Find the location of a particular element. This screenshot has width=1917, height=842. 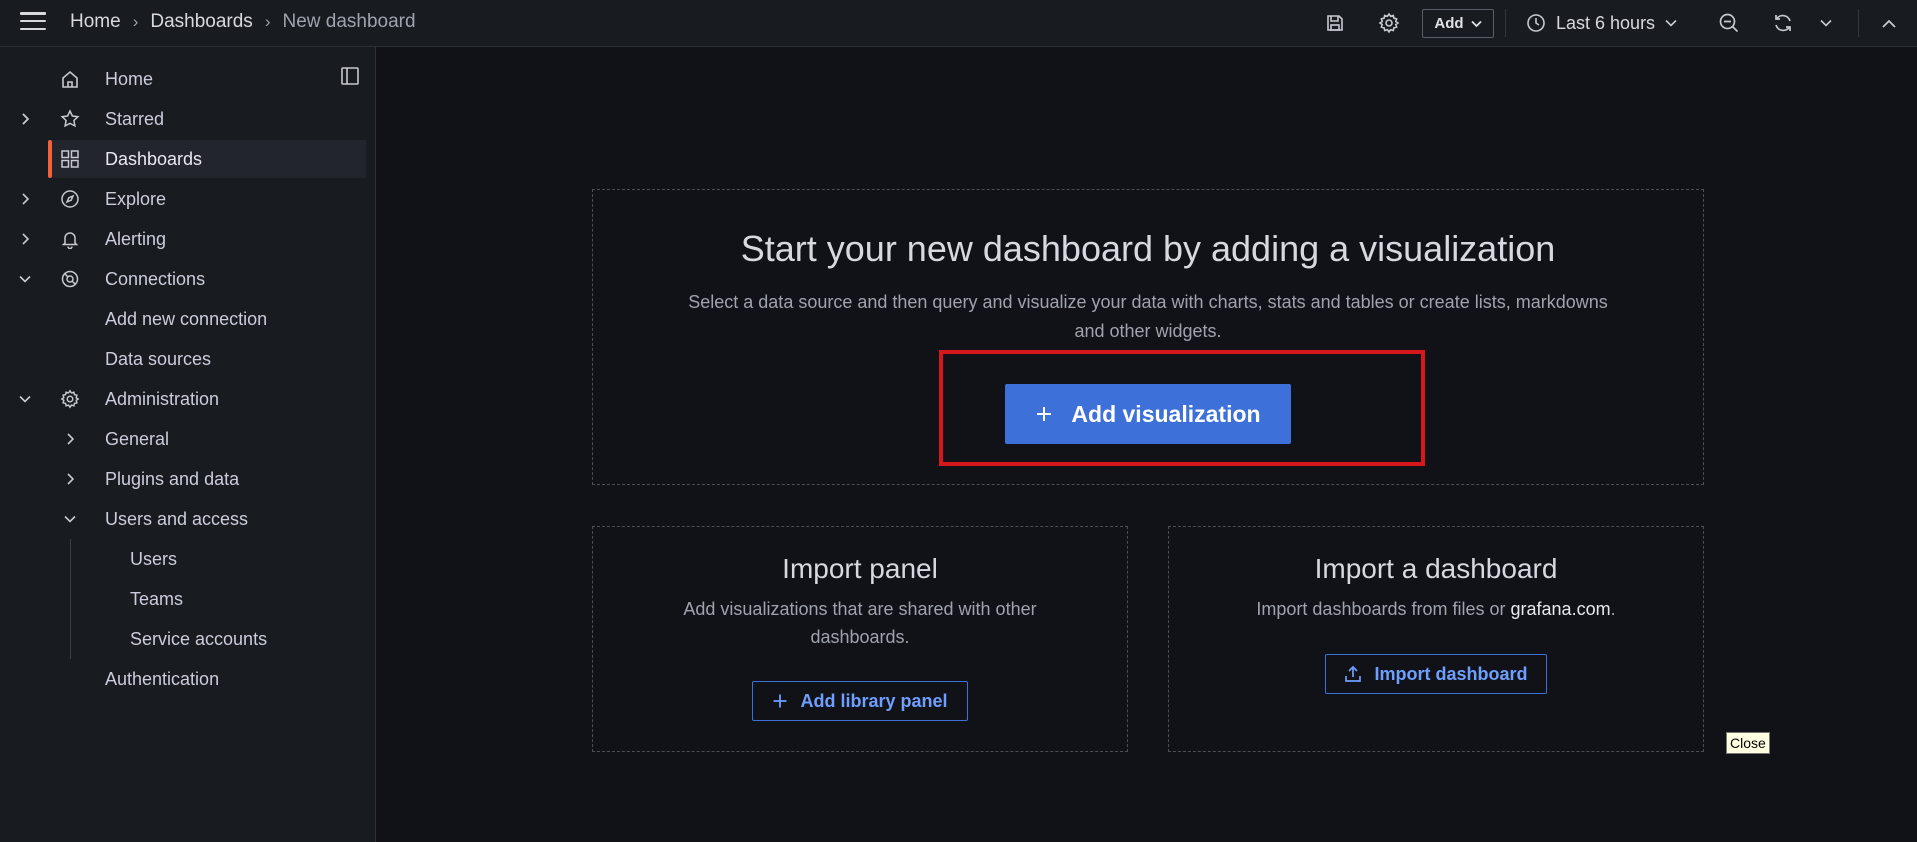

zoom-out-icon is located at coordinates (1729, 23).